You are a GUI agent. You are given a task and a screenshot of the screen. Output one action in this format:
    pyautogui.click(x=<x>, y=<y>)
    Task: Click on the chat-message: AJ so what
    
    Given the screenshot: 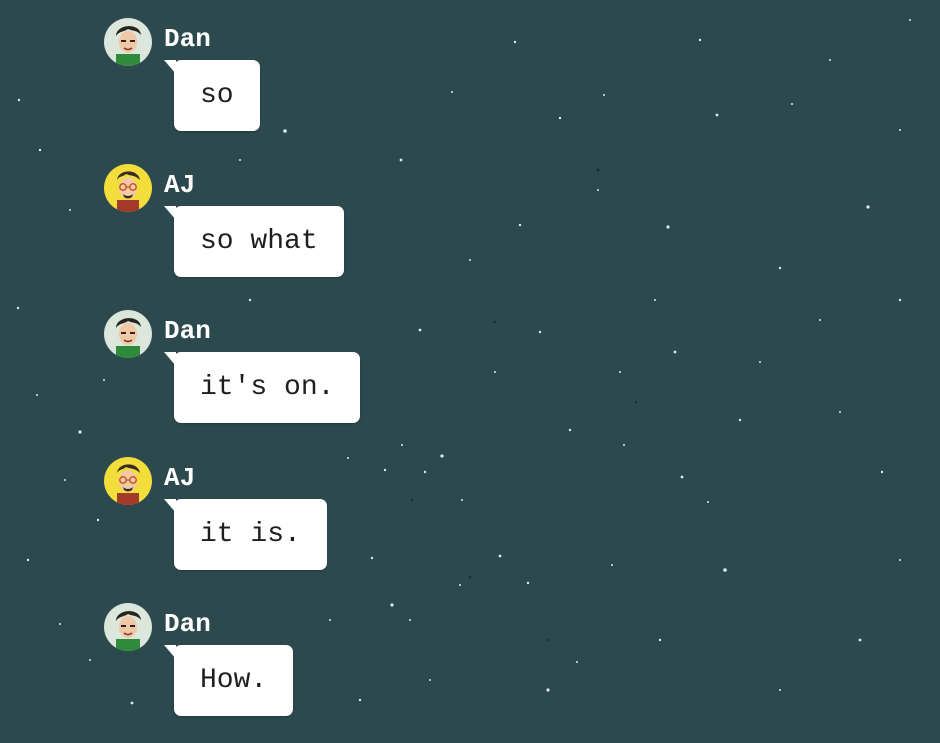 What is the action you would take?
    pyautogui.click(x=314, y=234)
    